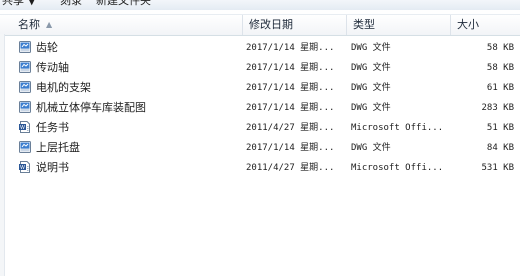 This screenshot has width=520, height=276. I want to click on column-header-row: 名称 ▲ 修改日期 类型 大小, so click(260, 25).